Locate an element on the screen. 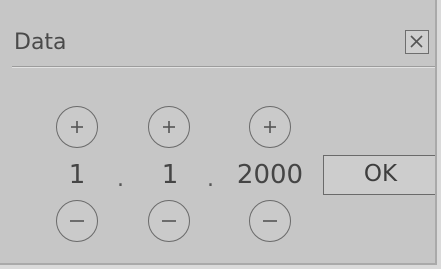 This screenshot has width=441, height=269. month-value: 1 is located at coordinates (170, 175).